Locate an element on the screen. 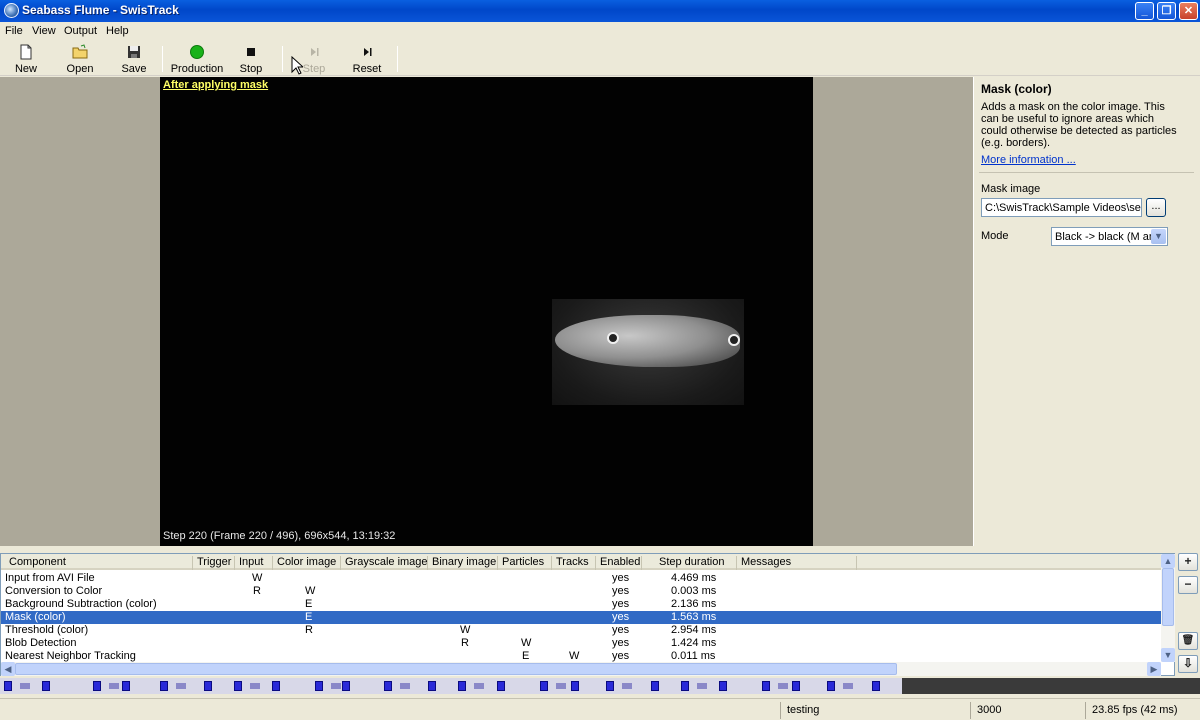 The width and height of the screenshot is (1200, 720). trash-icon: 🗑 is located at coordinates (1188, 641).